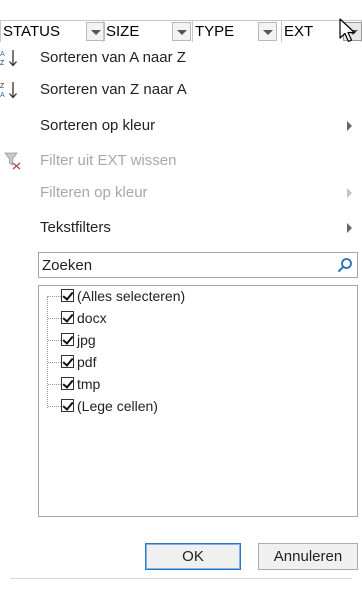  Describe the element at coordinates (113, 57) in the screenshot. I see `menu-item-sort-az-label: Sorteren van A naar Z` at that location.